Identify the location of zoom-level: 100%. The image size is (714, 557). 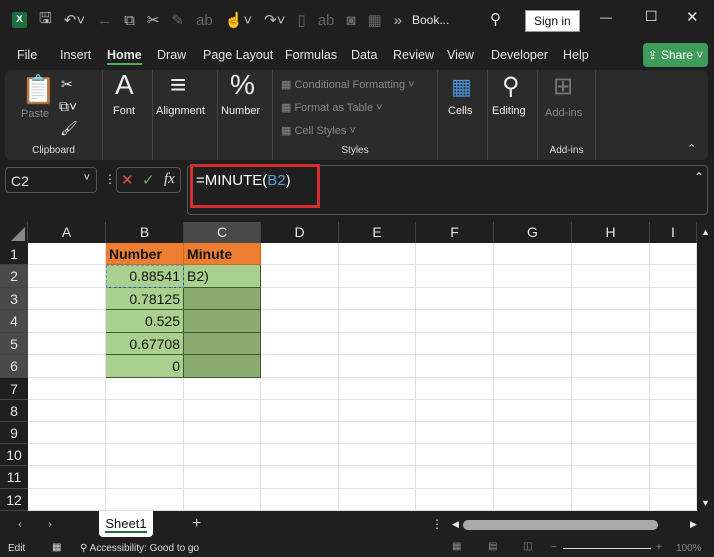
(689, 548).